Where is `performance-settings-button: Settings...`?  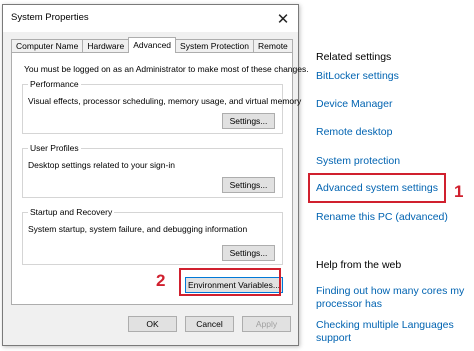 performance-settings-button: Settings... is located at coordinates (248, 121).